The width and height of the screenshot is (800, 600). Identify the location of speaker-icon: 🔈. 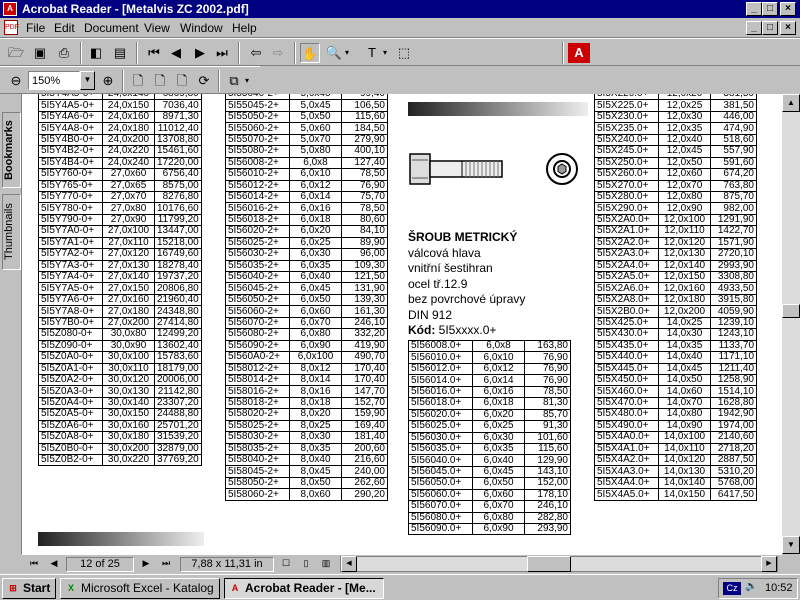
(751, 586).